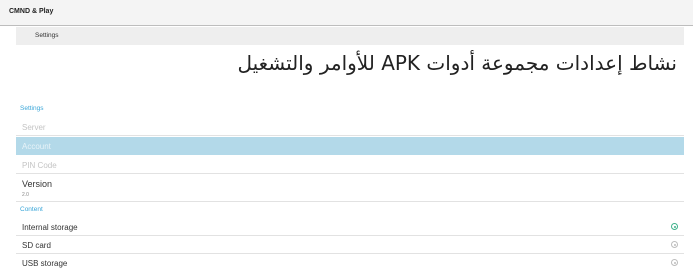 The height and width of the screenshot is (272, 693). What do you see at coordinates (34, 127) in the screenshot?
I see `settings-item-label: Server` at bounding box center [34, 127].